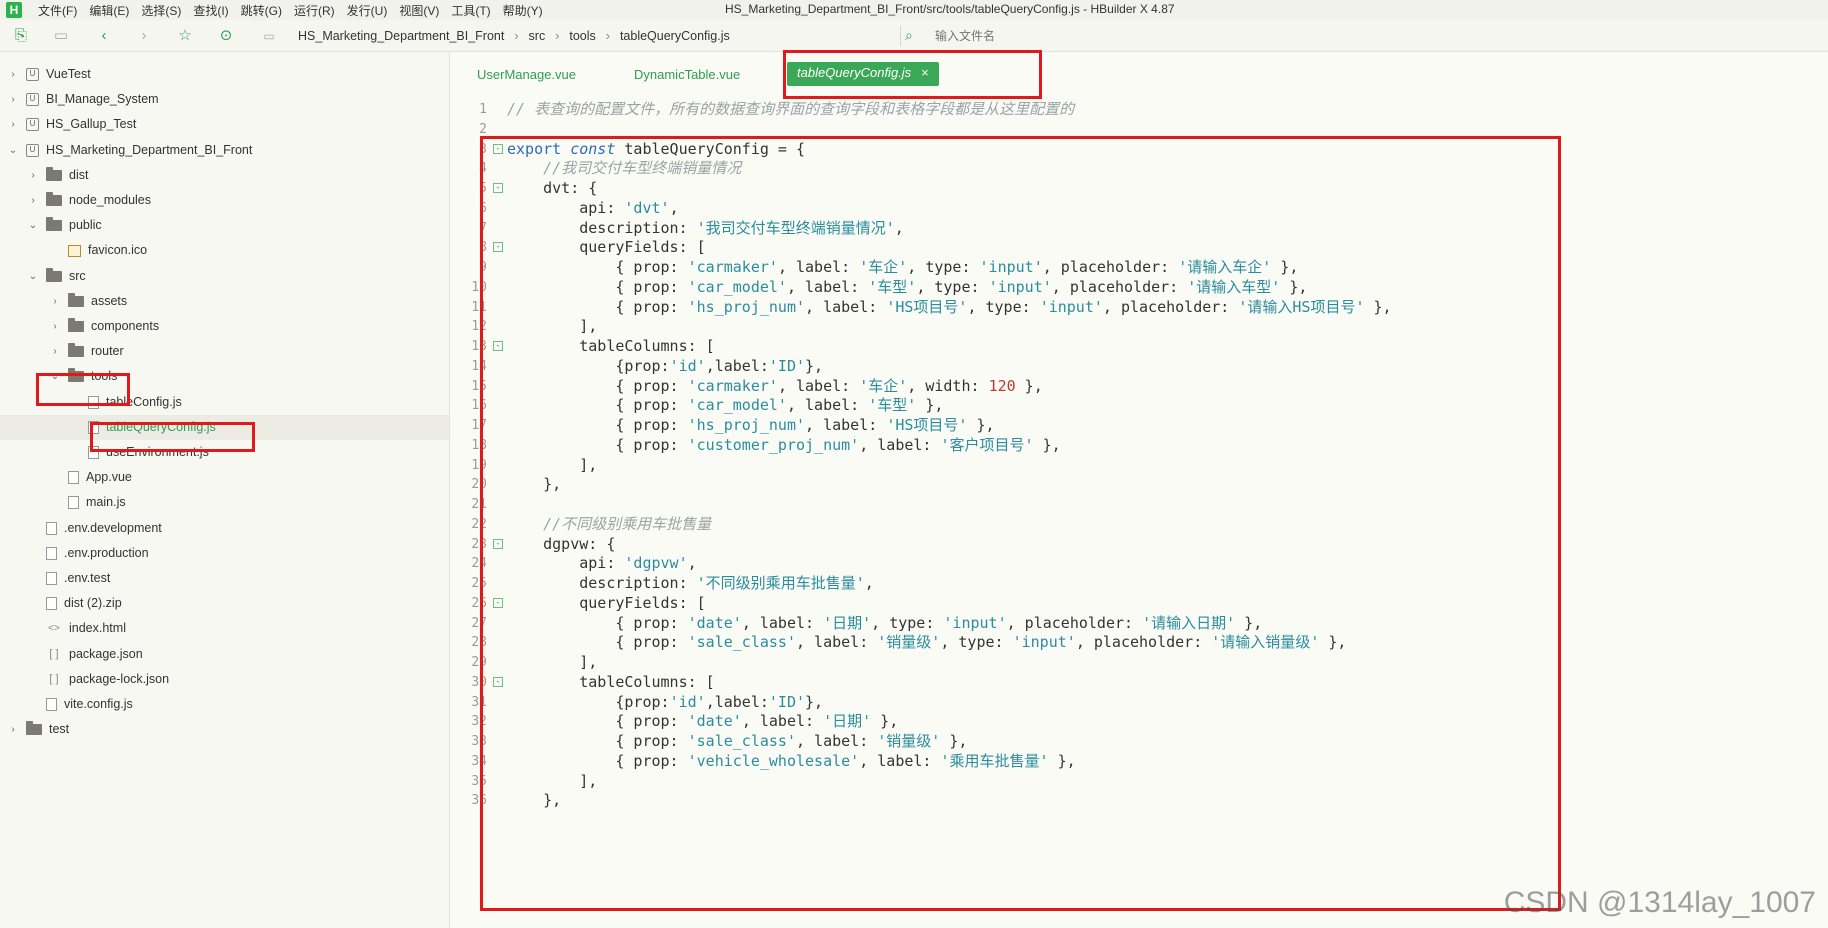 Image resolution: width=1828 pixels, height=928 pixels. I want to click on file-search-input, so click(1235, 36).